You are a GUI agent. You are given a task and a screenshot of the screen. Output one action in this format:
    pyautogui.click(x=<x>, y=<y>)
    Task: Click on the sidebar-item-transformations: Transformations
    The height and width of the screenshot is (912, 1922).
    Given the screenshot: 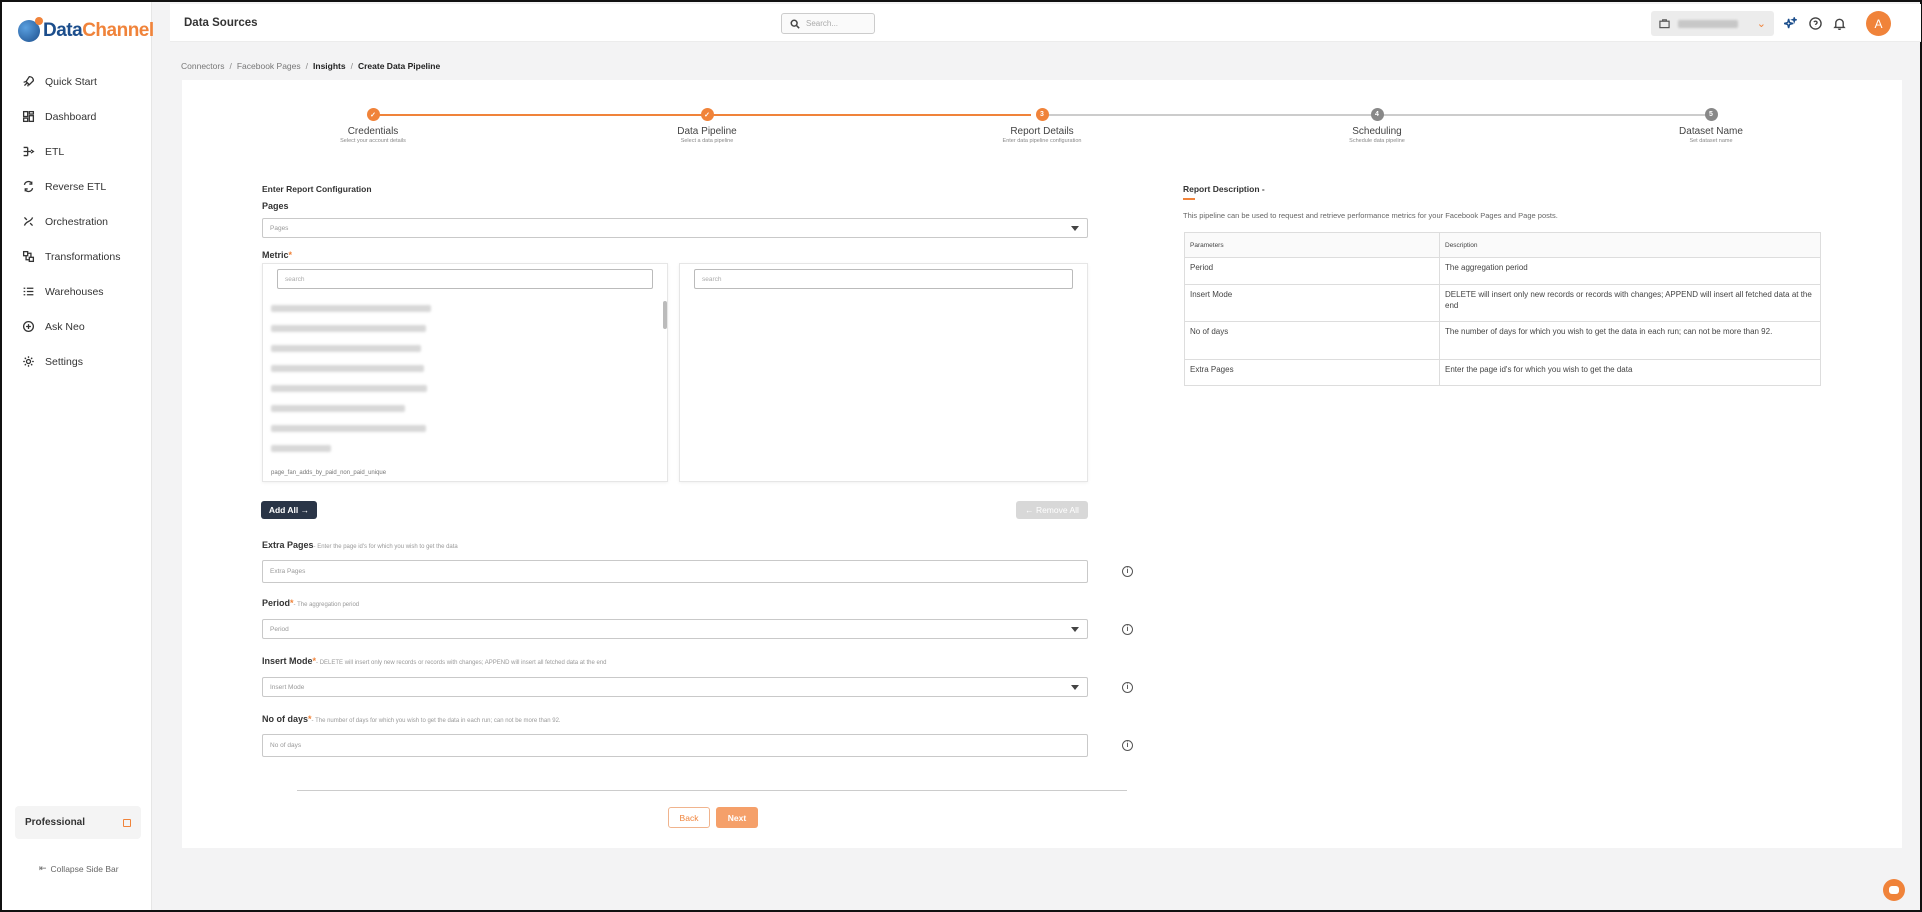 What is the action you would take?
    pyautogui.click(x=77, y=256)
    